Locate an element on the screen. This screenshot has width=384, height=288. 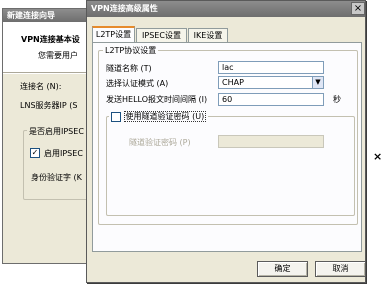
dialog-title-bar: VPN连接高级属性 is located at coordinates (226, 9).